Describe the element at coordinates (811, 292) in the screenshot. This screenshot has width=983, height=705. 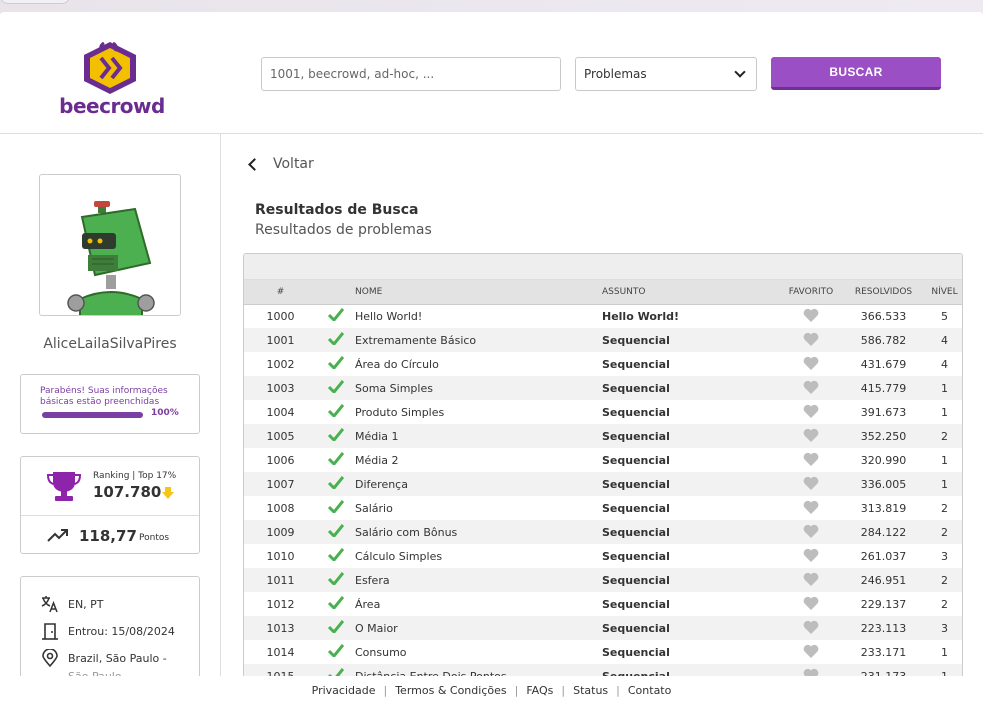
I see `col-favorite: FAVORITO` at that location.